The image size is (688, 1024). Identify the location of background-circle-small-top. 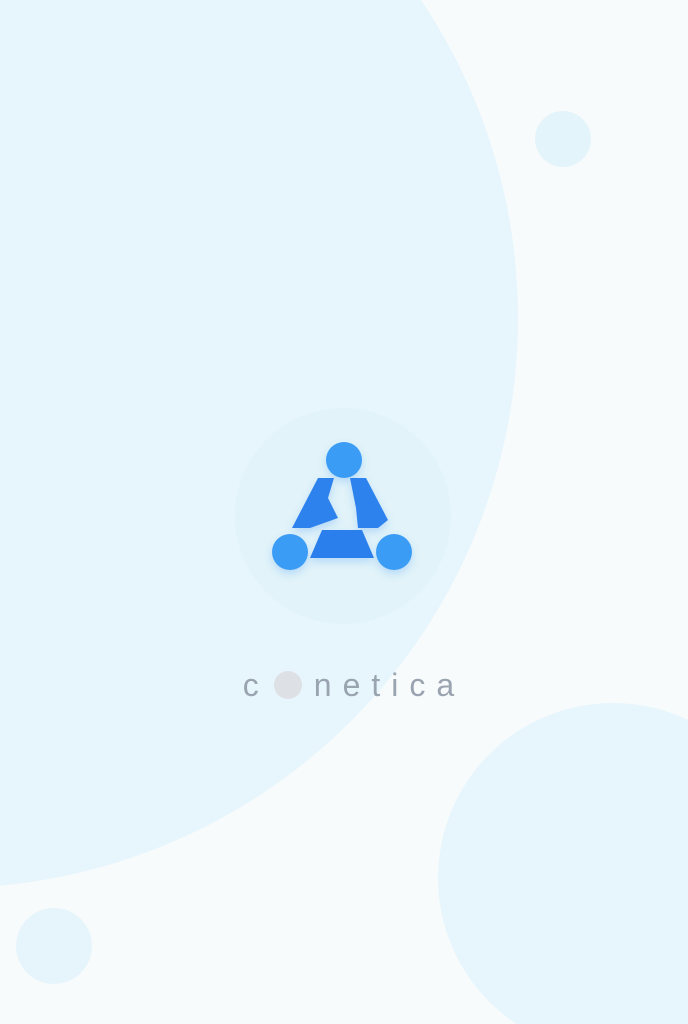
(563, 139).